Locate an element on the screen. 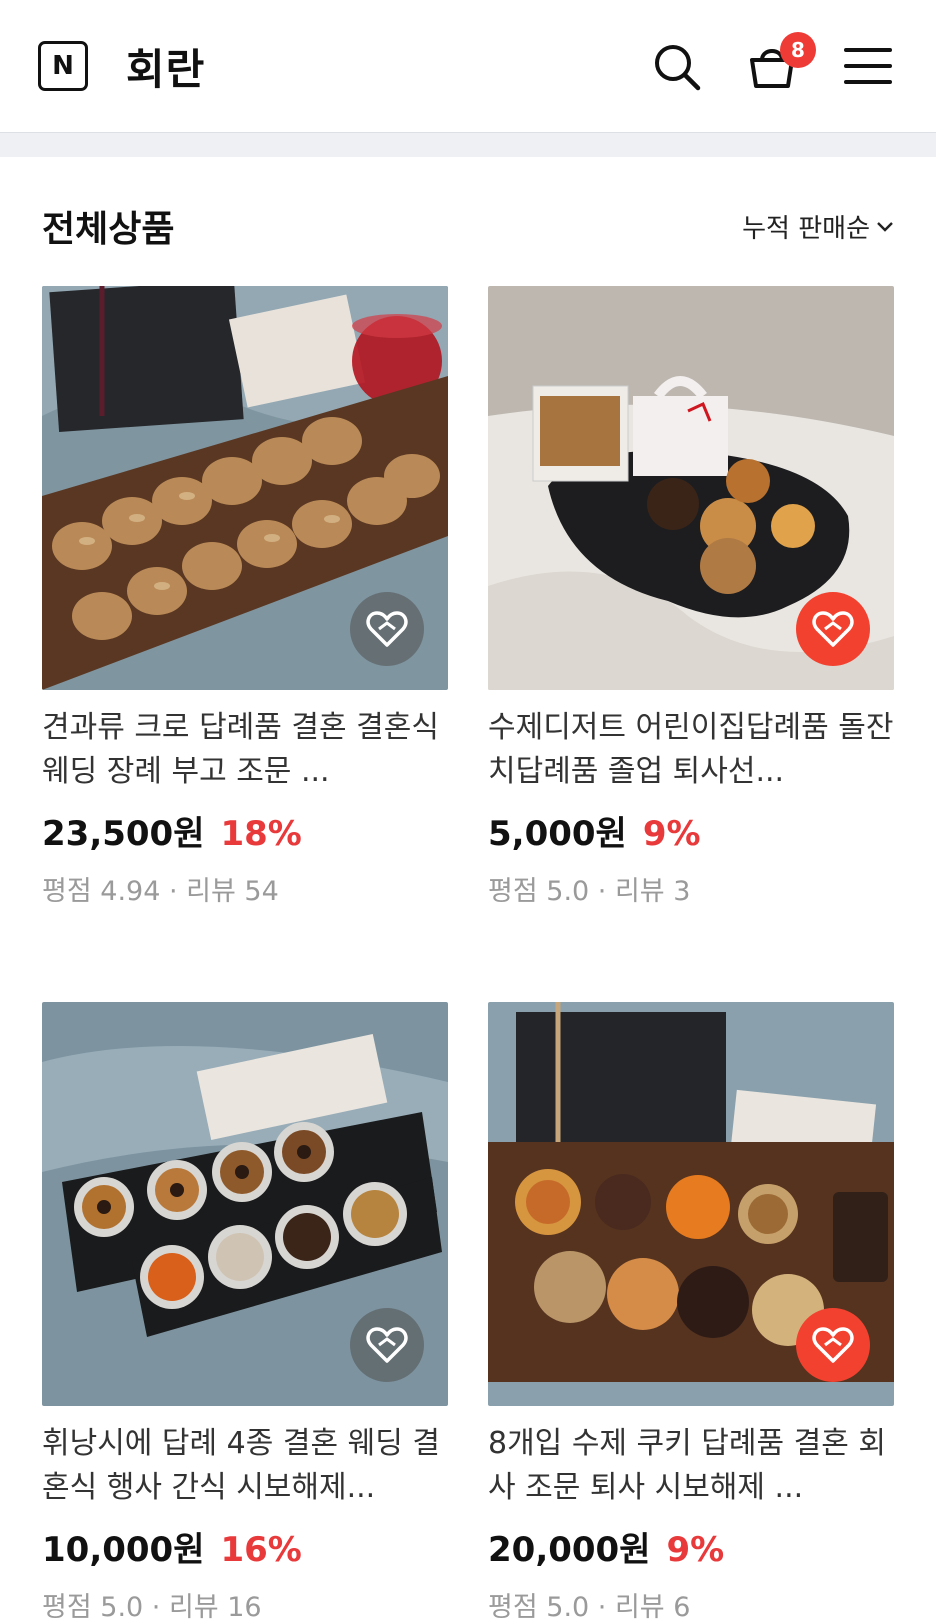 This screenshot has width=936, height=1624. header-divider is located at coordinates (468, 144).